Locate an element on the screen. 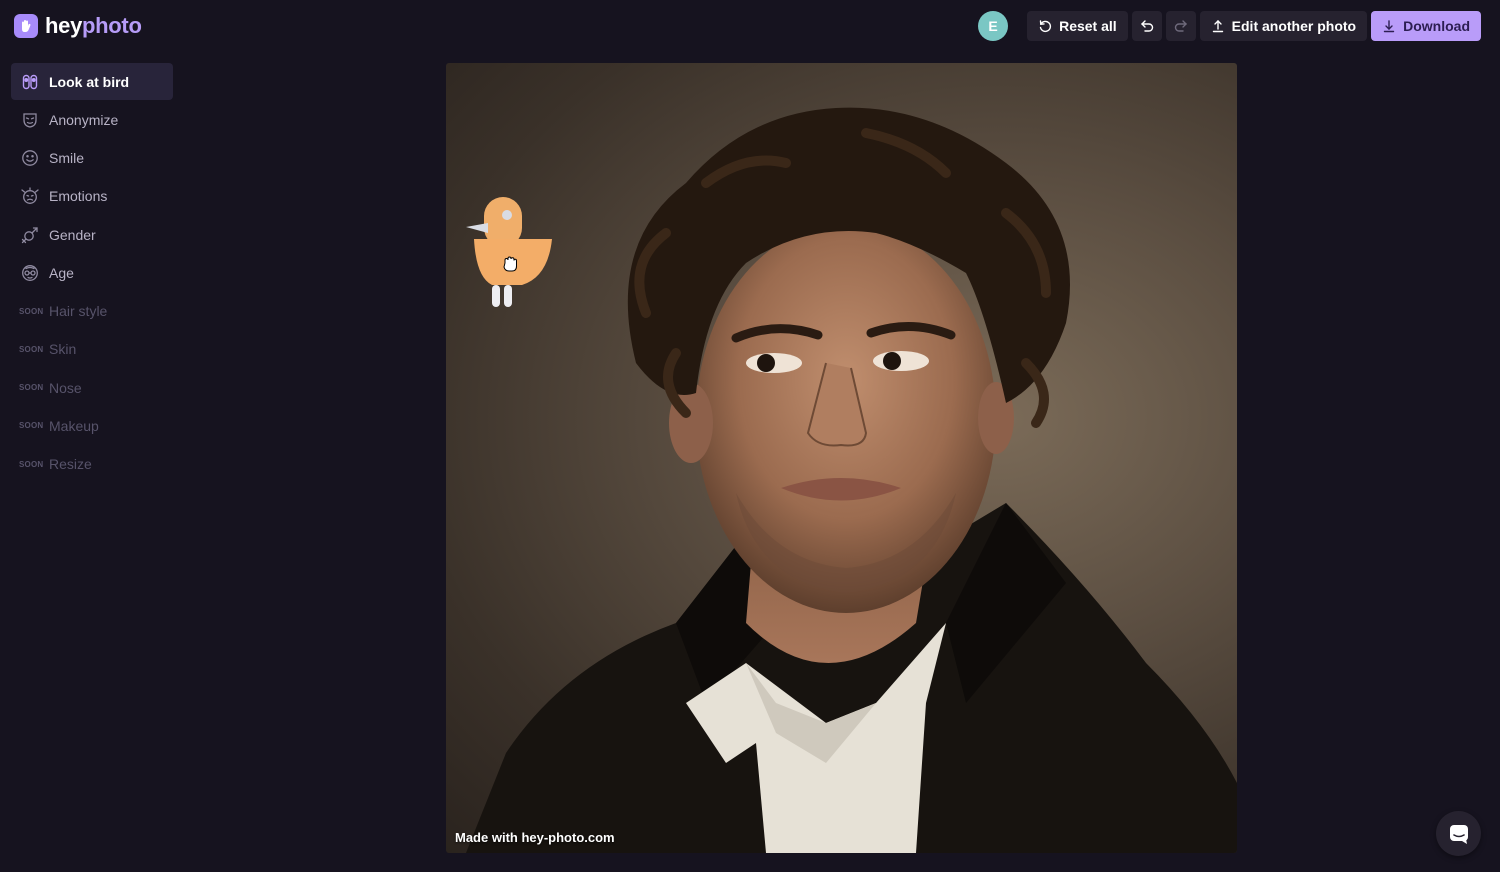  reset-all-button: Reset all is located at coordinates (1077, 26).